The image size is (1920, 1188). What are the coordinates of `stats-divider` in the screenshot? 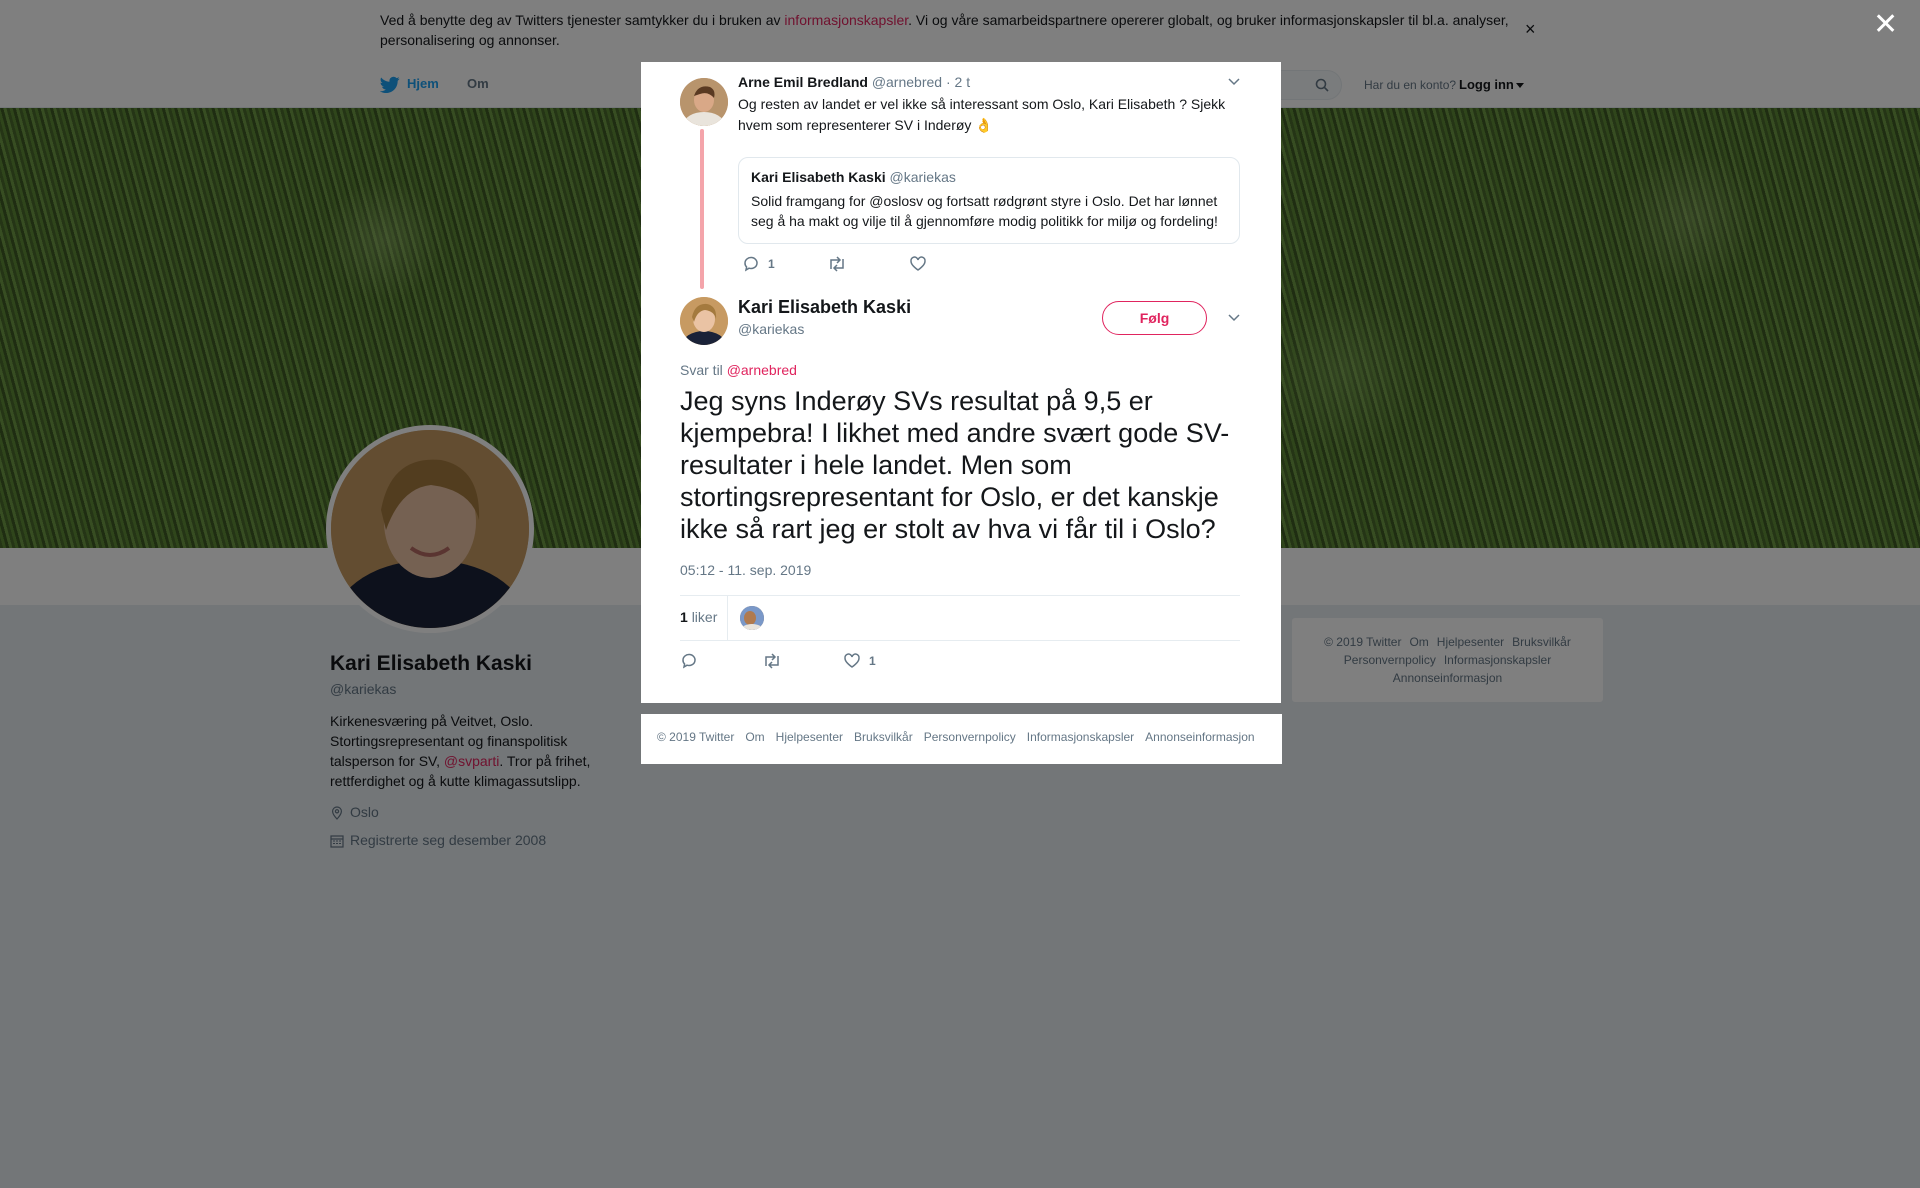 It's located at (727, 618).